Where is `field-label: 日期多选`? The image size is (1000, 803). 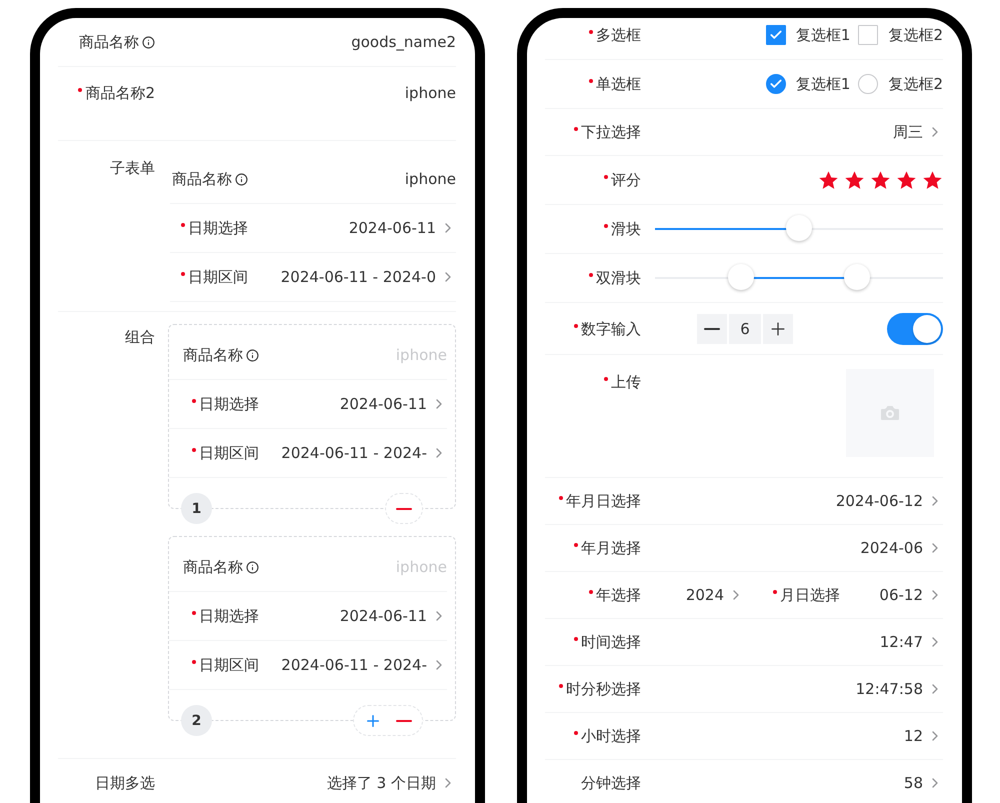
field-label: 日期多选 is located at coordinates (125, 783).